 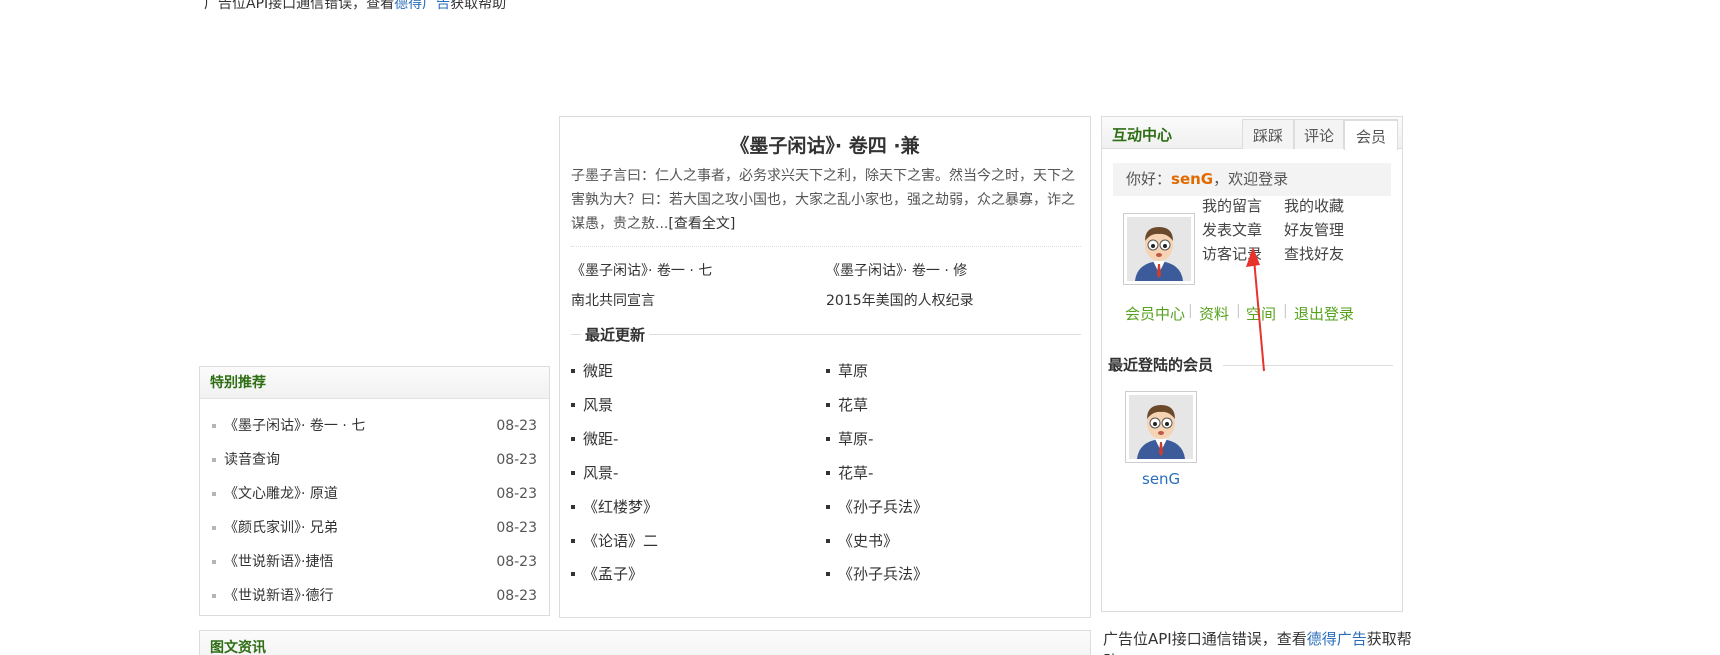 I want to click on recent-updates-header: 最近更新, so click(x=826, y=334).